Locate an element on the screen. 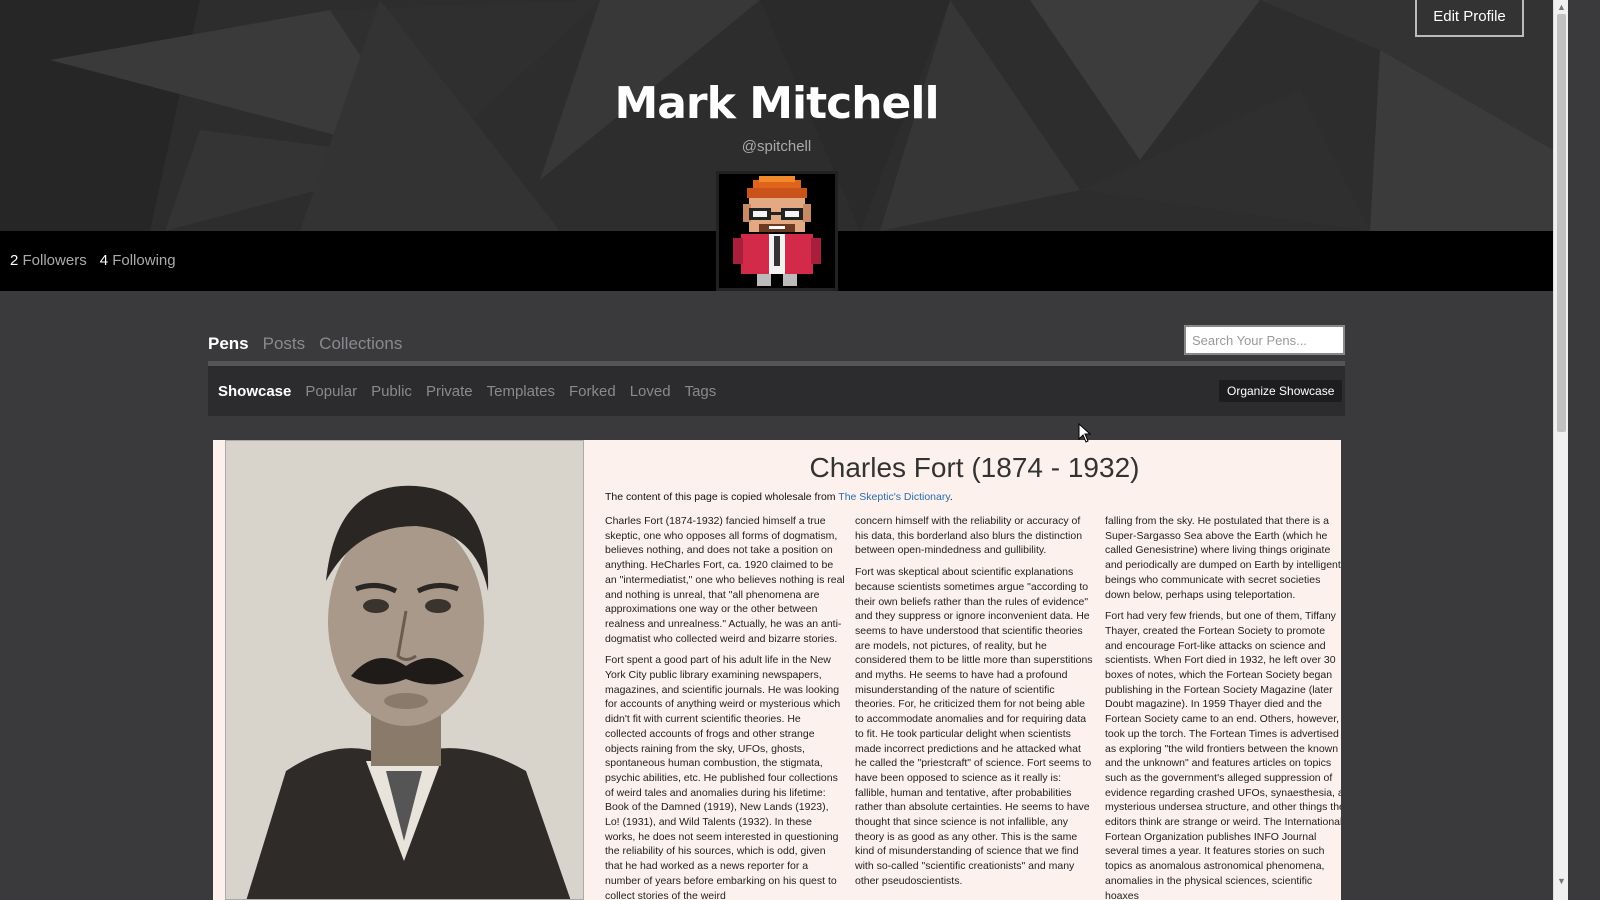  portrait-photo is located at coordinates (404, 670).